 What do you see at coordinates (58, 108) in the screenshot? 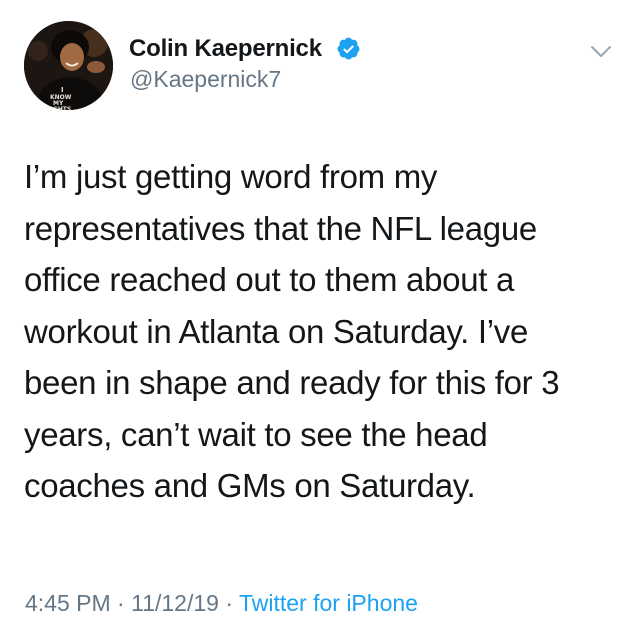
I see `svg-text: RIGHTS` at bounding box center [58, 108].